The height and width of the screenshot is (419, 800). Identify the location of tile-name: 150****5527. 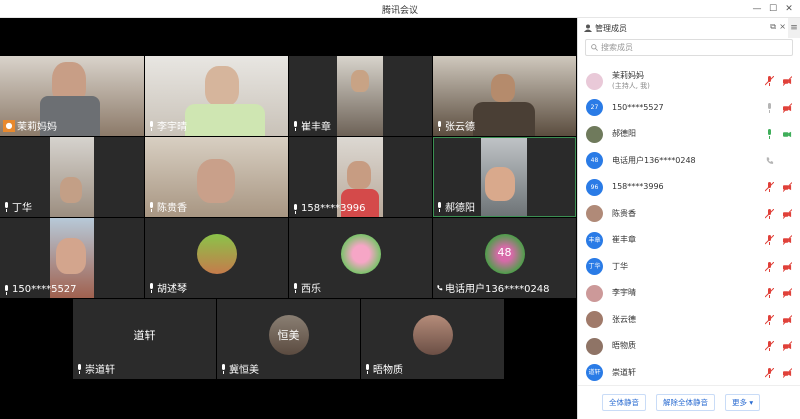
(44, 289).